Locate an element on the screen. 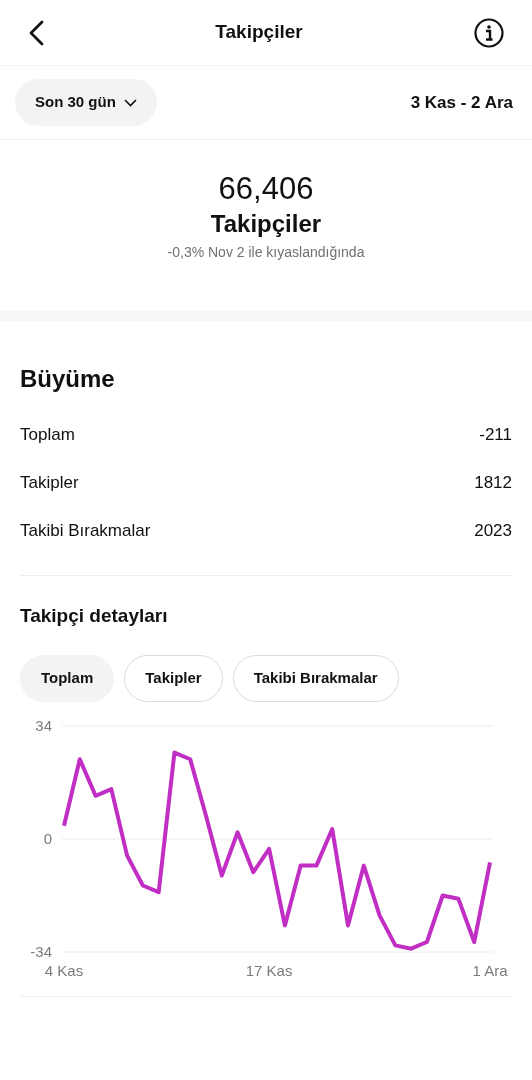 This screenshot has height=1080, width=532. filter-tab: Toplam is located at coordinates (67, 678).